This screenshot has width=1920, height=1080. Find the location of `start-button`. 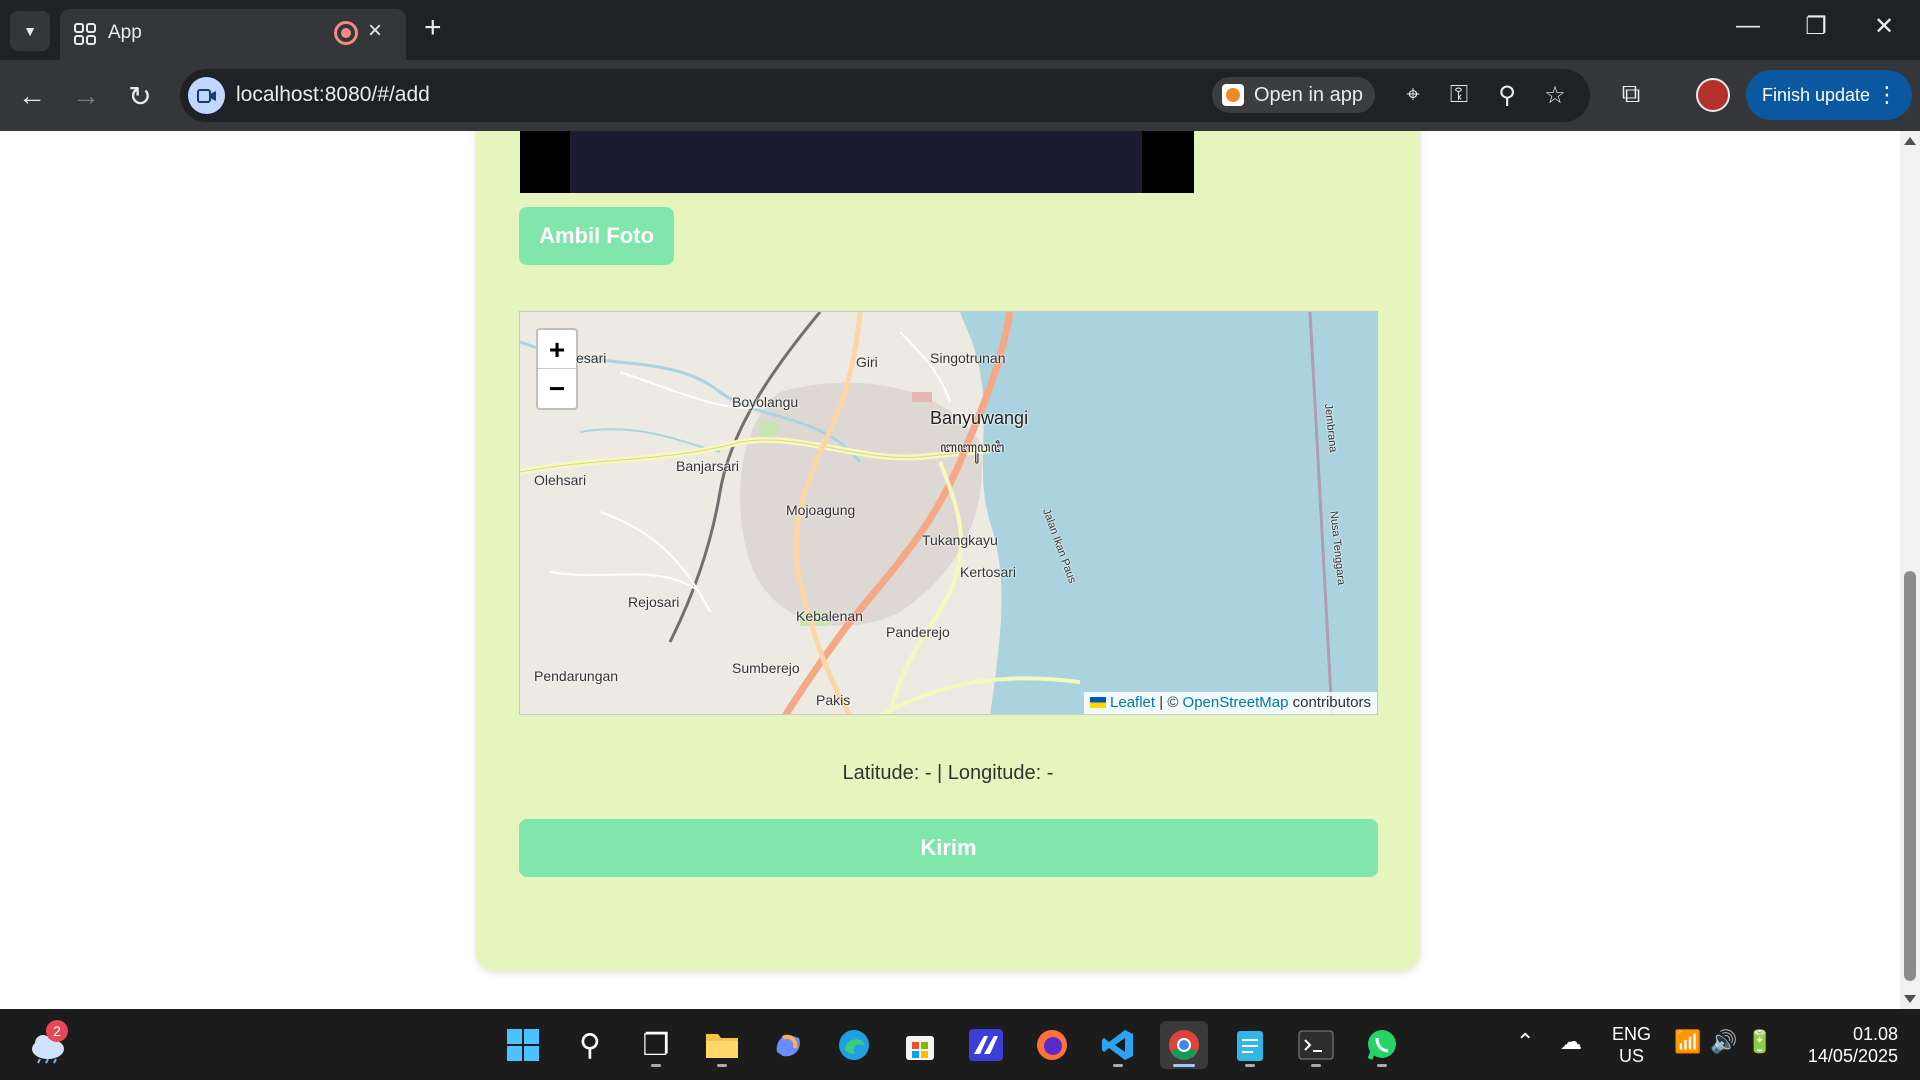

start-button is located at coordinates (523, 1045).